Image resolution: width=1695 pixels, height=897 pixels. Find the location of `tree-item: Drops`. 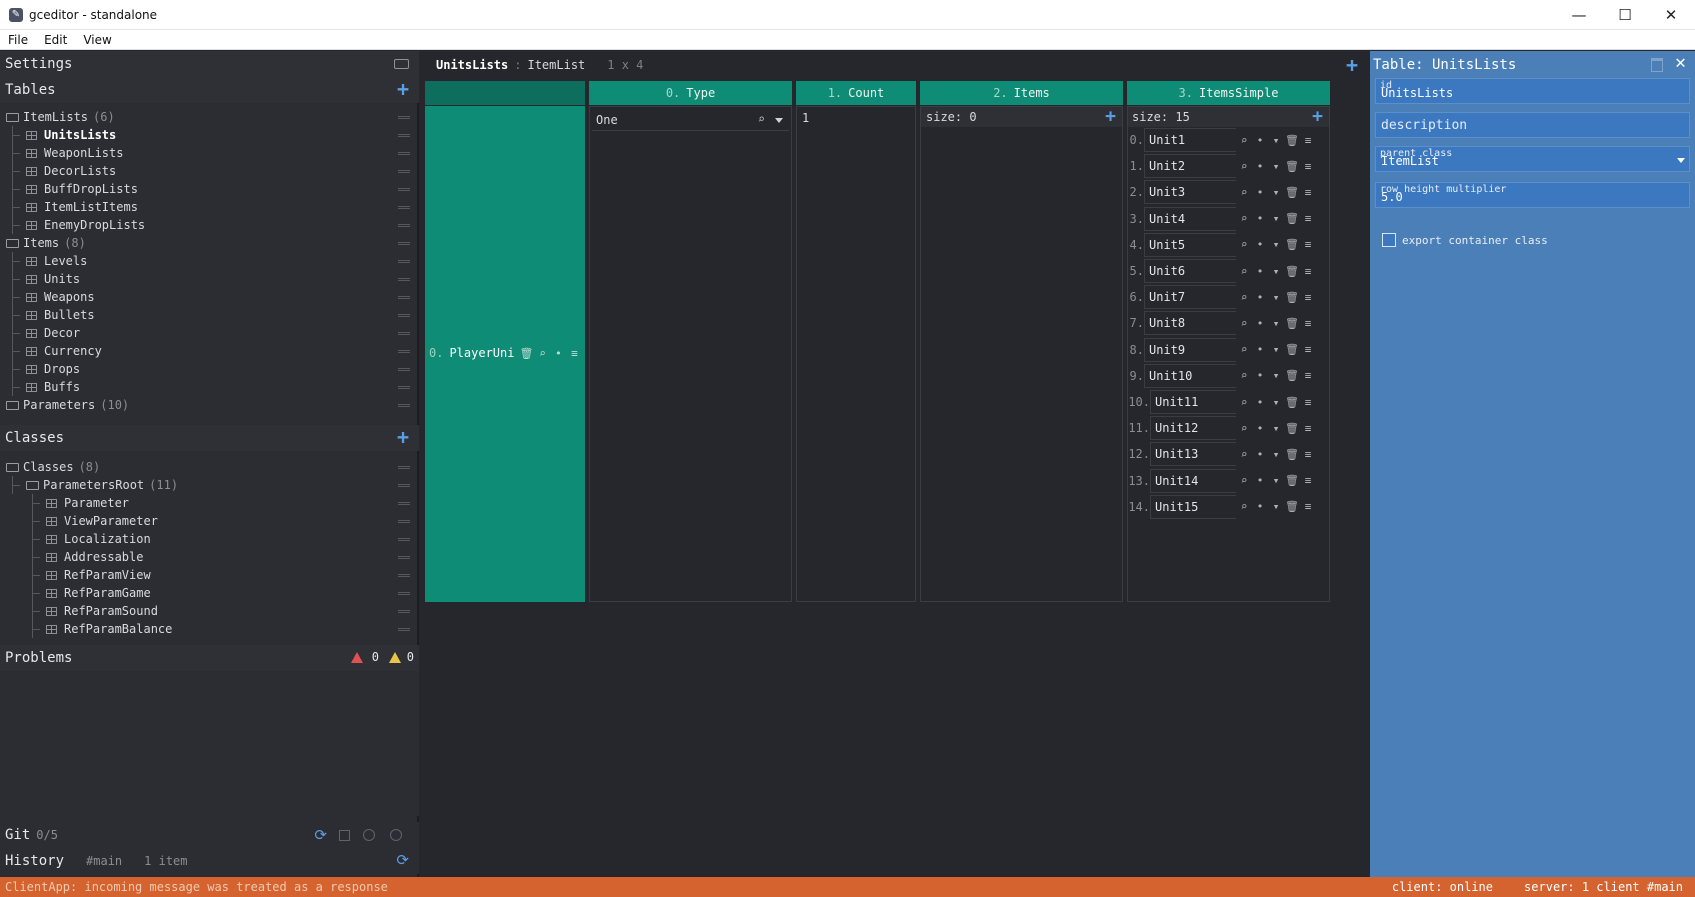

tree-item: Drops is located at coordinates (209, 369).